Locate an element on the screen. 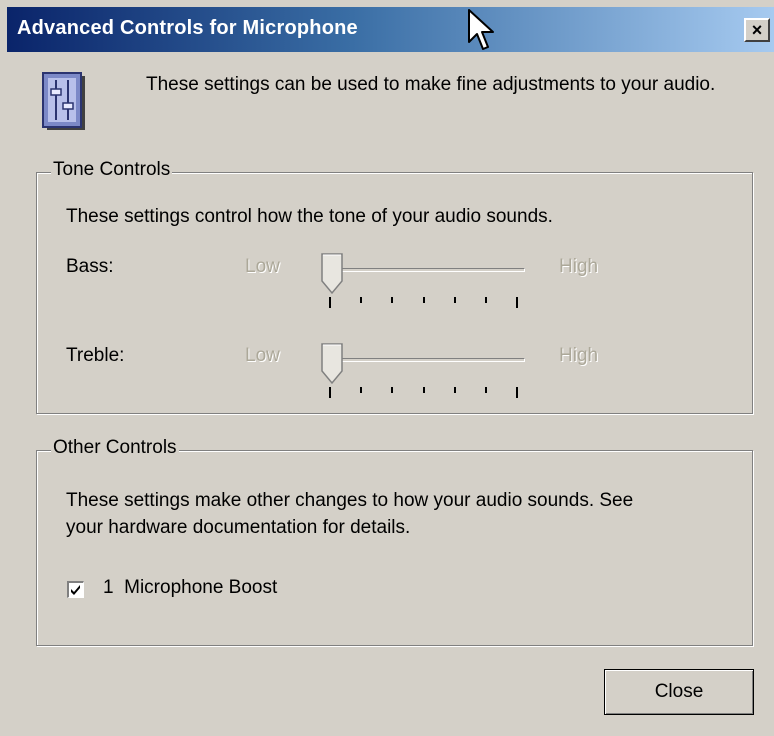  close-window-button: × is located at coordinates (757, 30).